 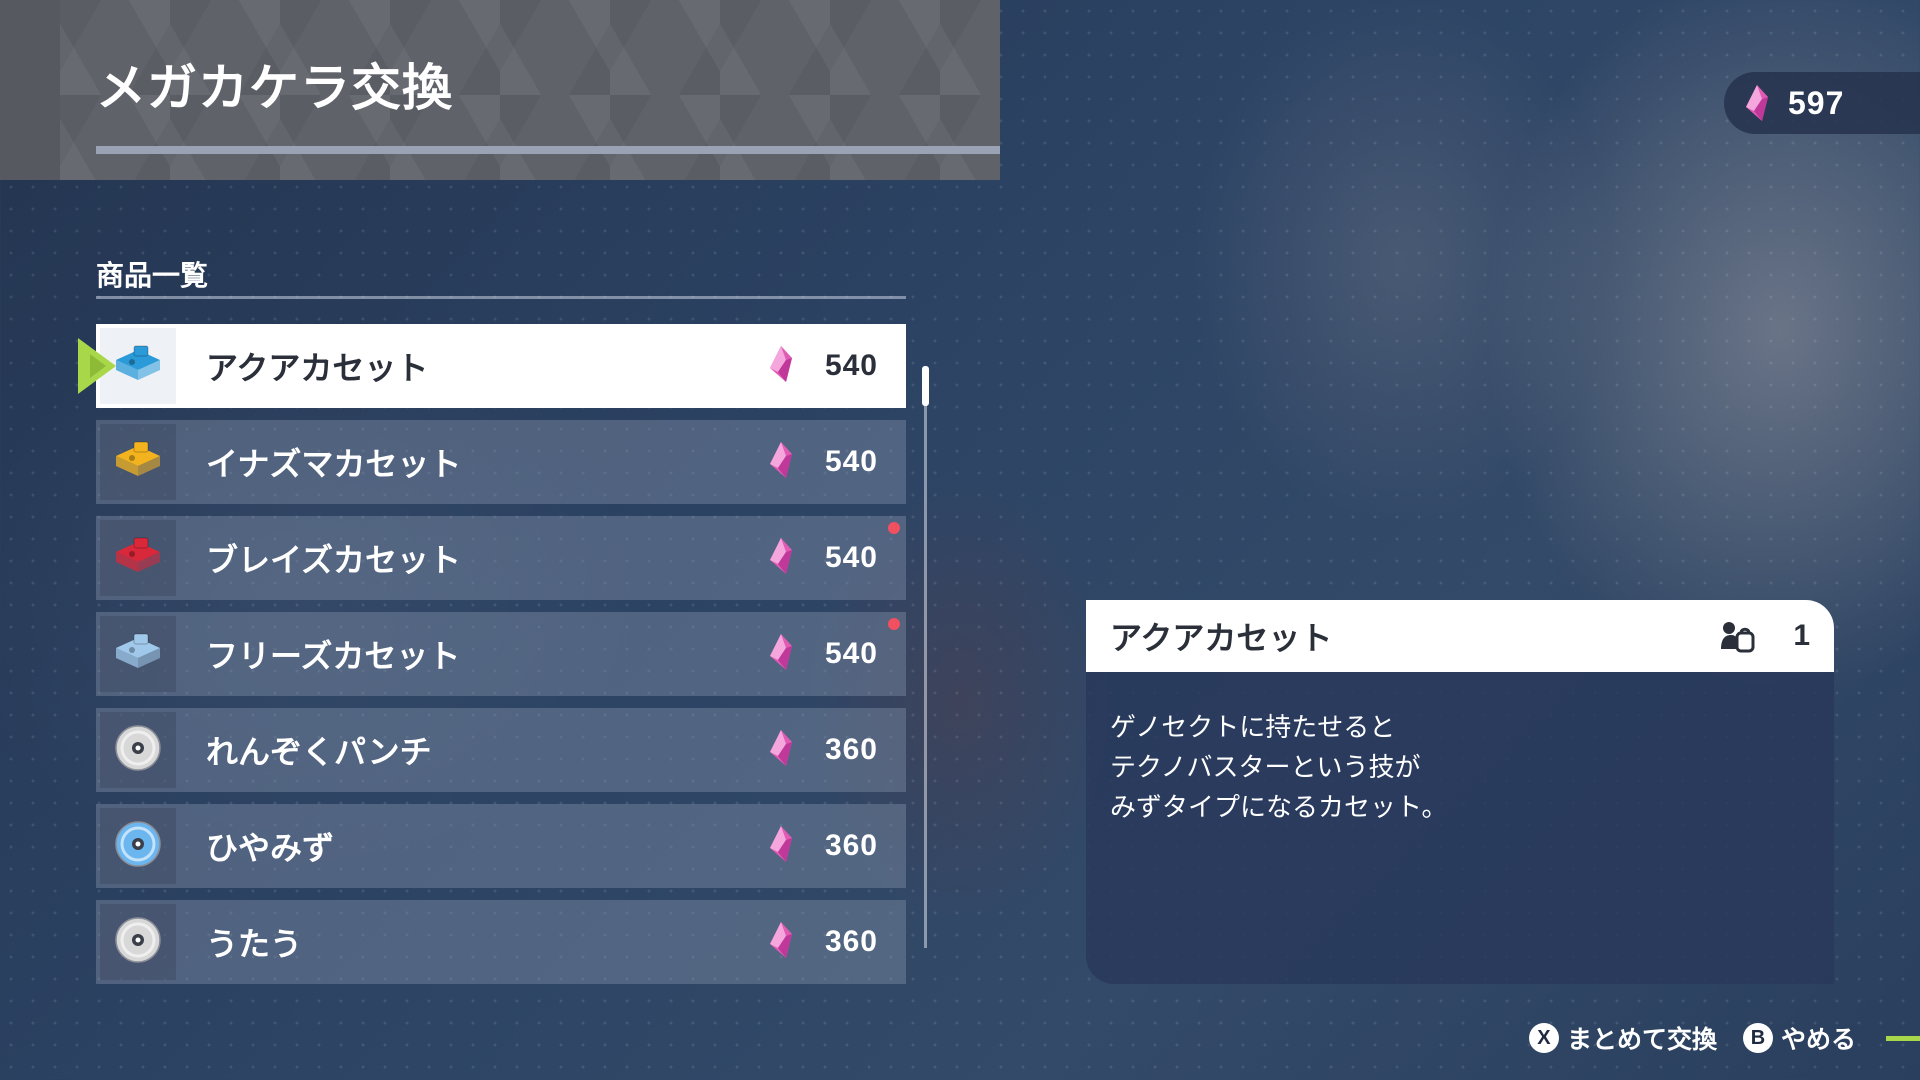 What do you see at coordinates (1460, 636) in the screenshot?
I see `detail-header: アクアカセット 1` at bounding box center [1460, 636].